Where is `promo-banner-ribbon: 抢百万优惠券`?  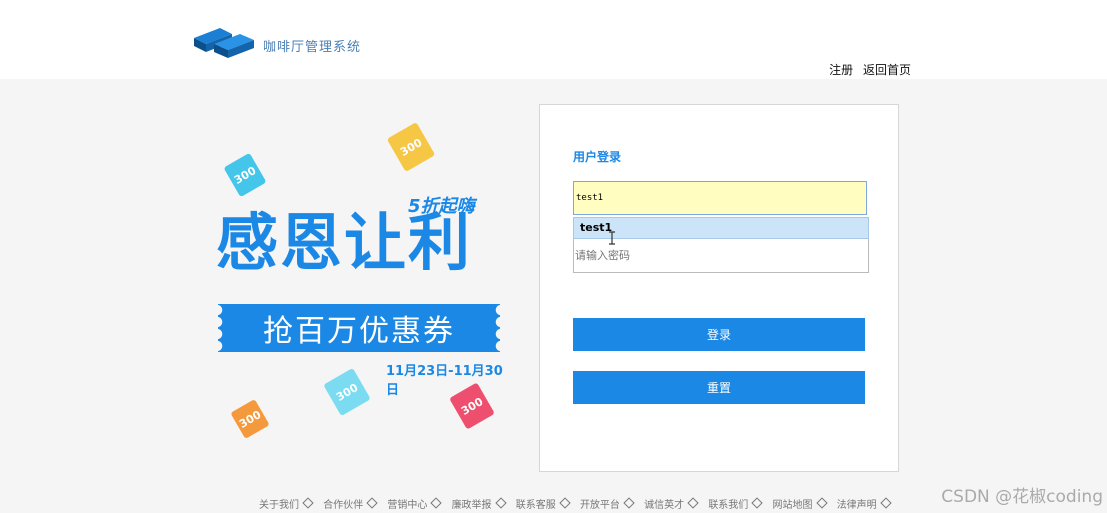
promo-banner-ribbon: 抢百万优惠券 is located at coordinates (358, 328).